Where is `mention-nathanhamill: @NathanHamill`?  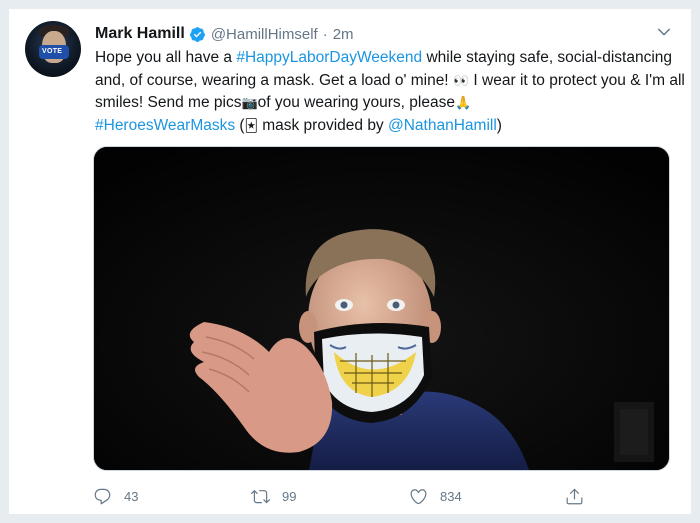
mention-nathanhamill: @NathanHamill is located at coordinates (442, 125).